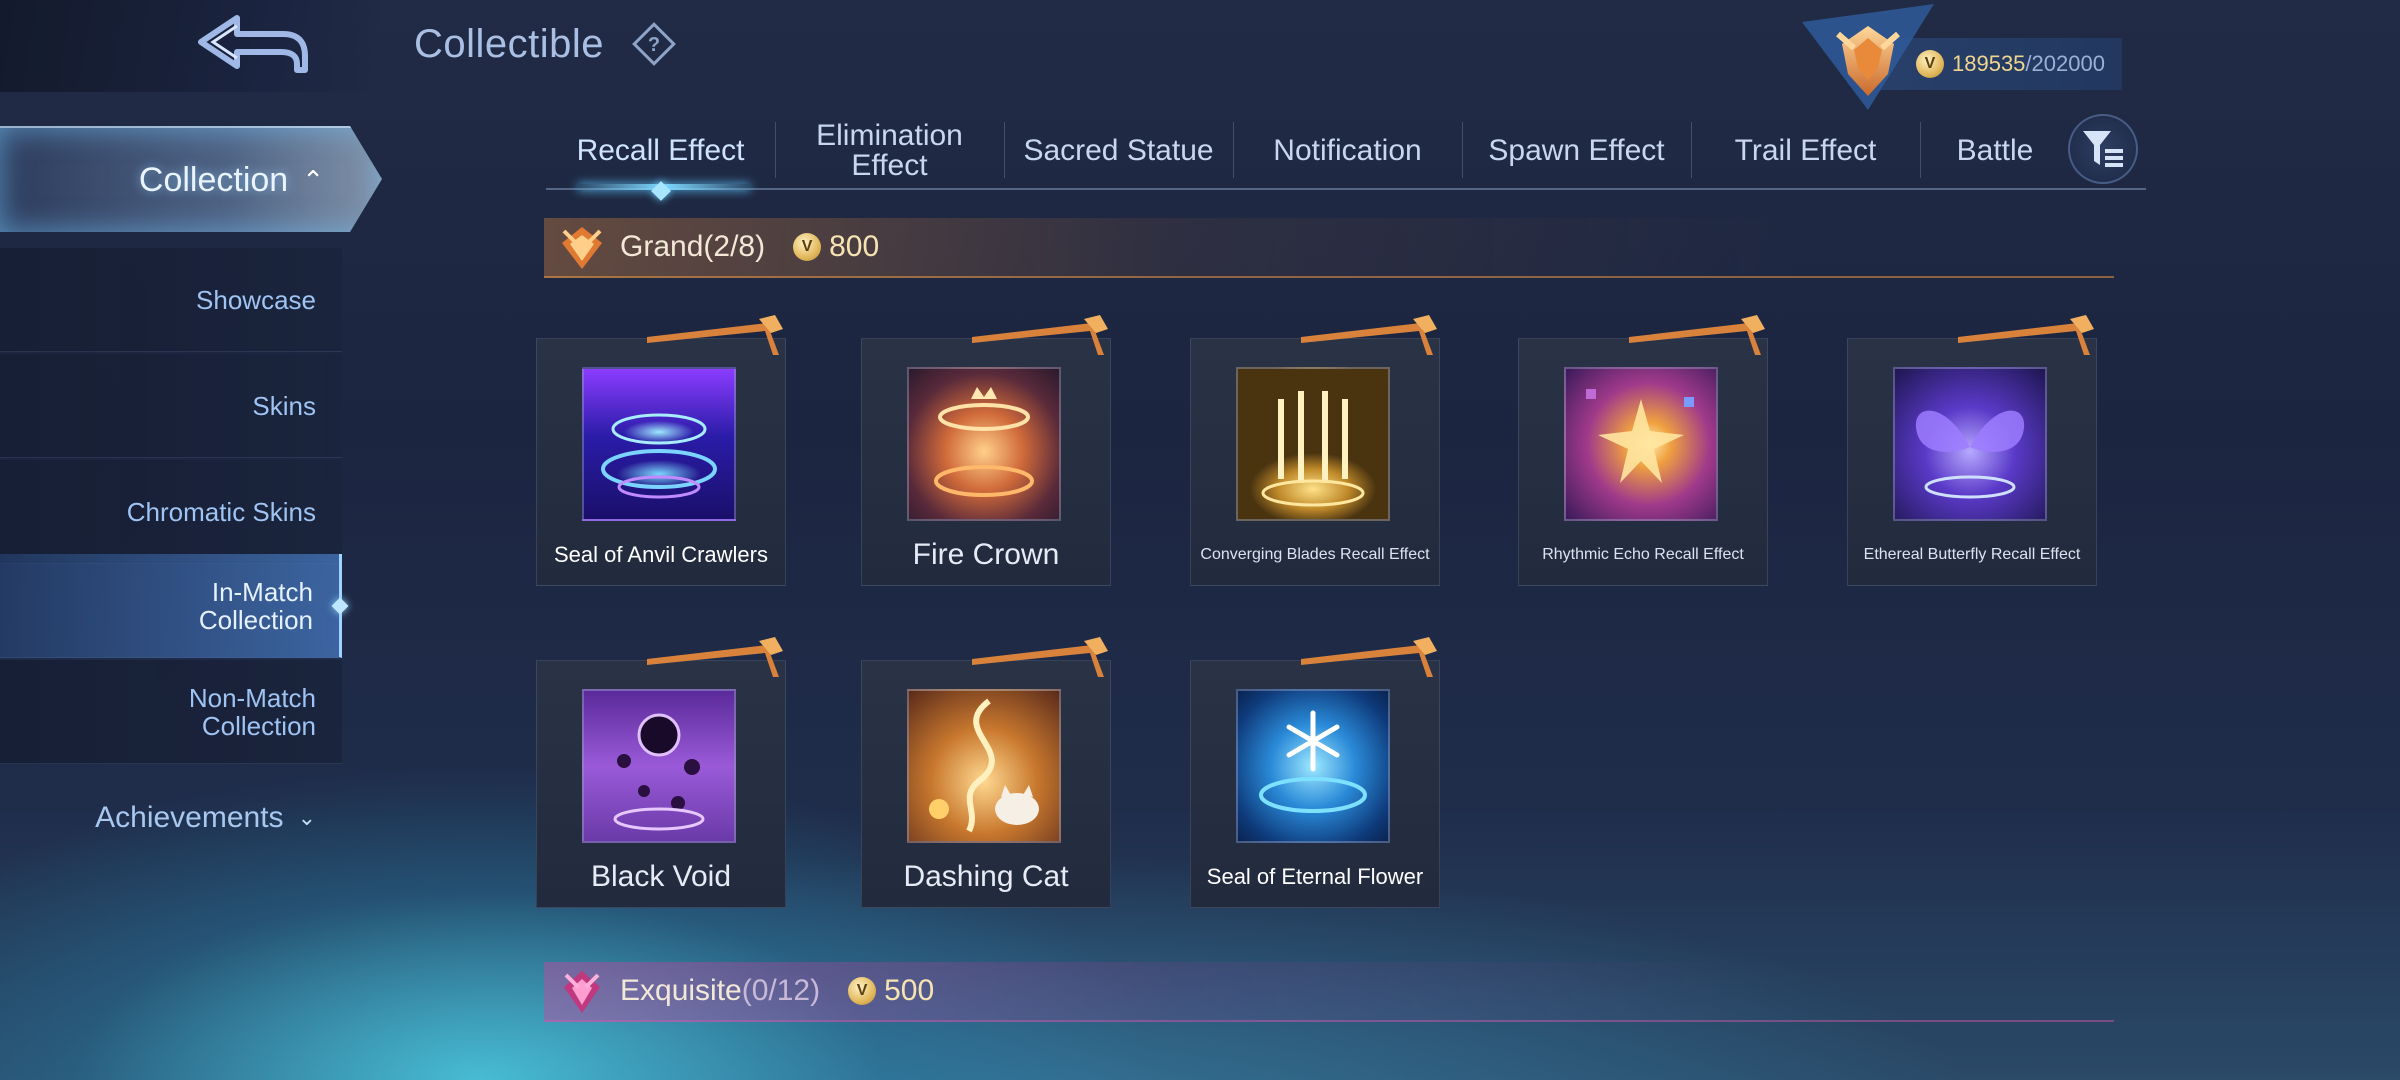  I want to click on collectible-card: Fire Crown, so click(986, 450).